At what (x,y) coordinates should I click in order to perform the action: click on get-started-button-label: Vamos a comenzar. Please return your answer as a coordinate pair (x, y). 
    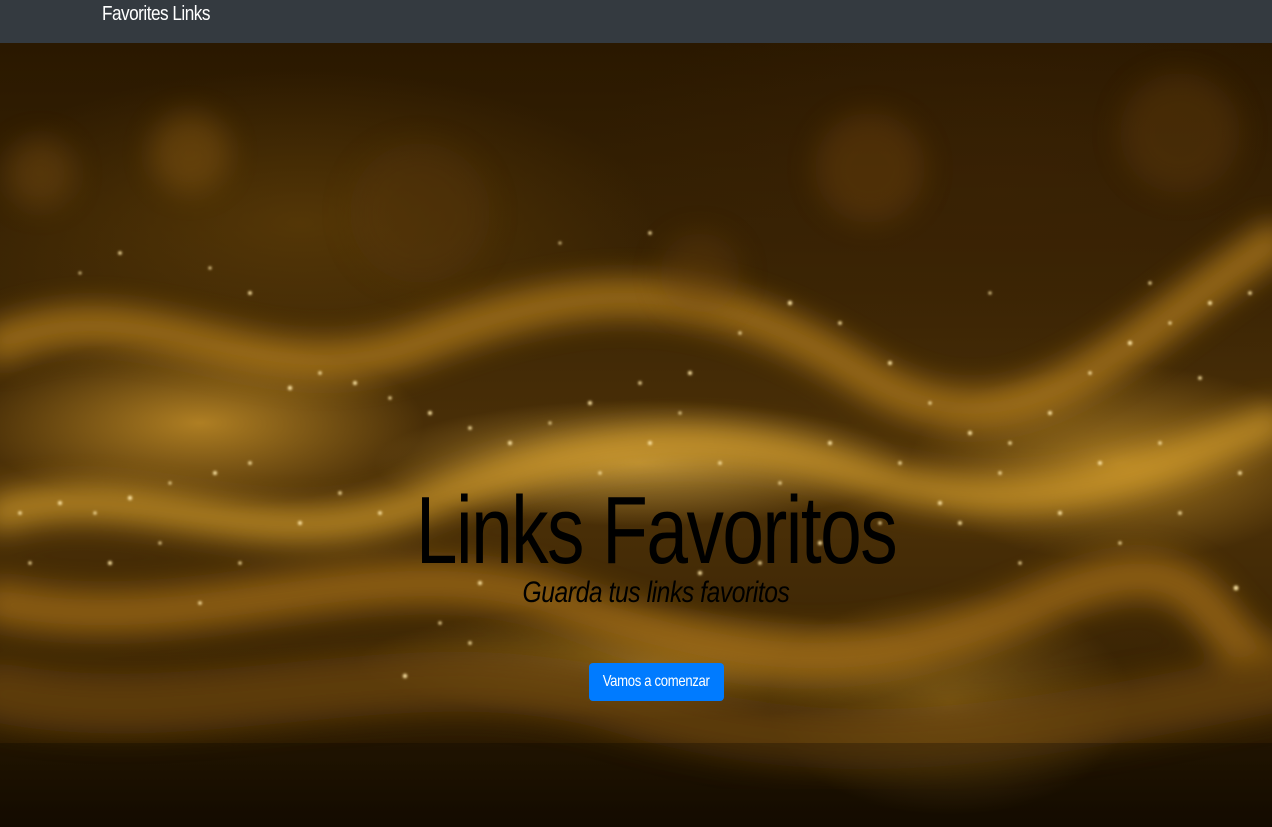
    Looking at the image, I should click on (656, 681).